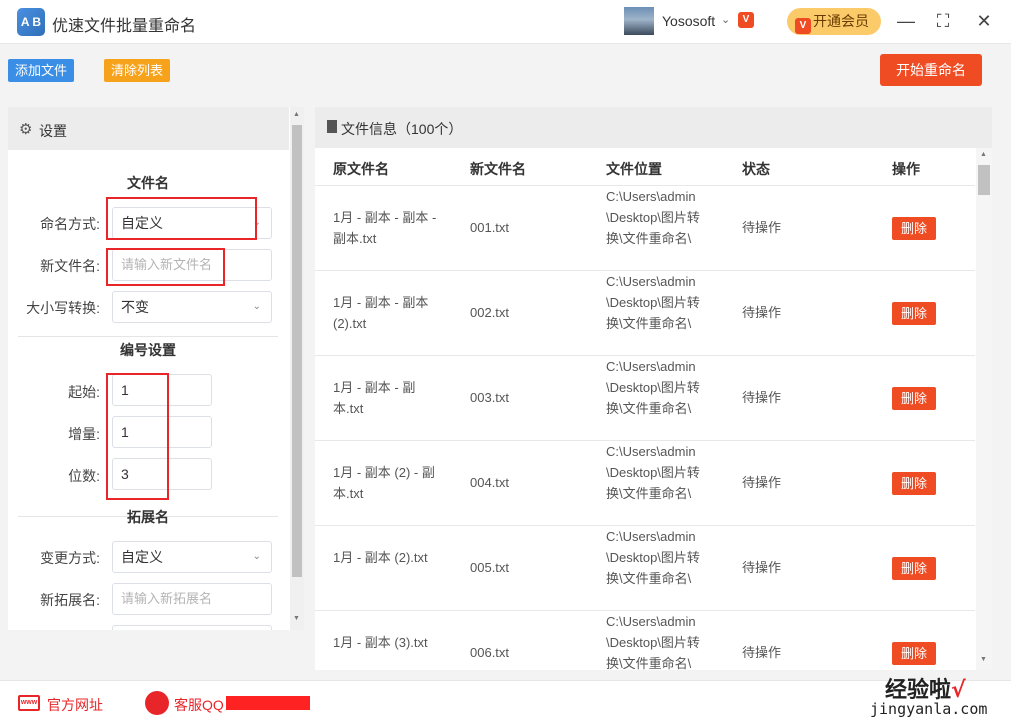  What do you see at coordinates (361, 169) in the screenshot?
I see `column-header-orig: 原文件名` at bounding box center [361, 169].